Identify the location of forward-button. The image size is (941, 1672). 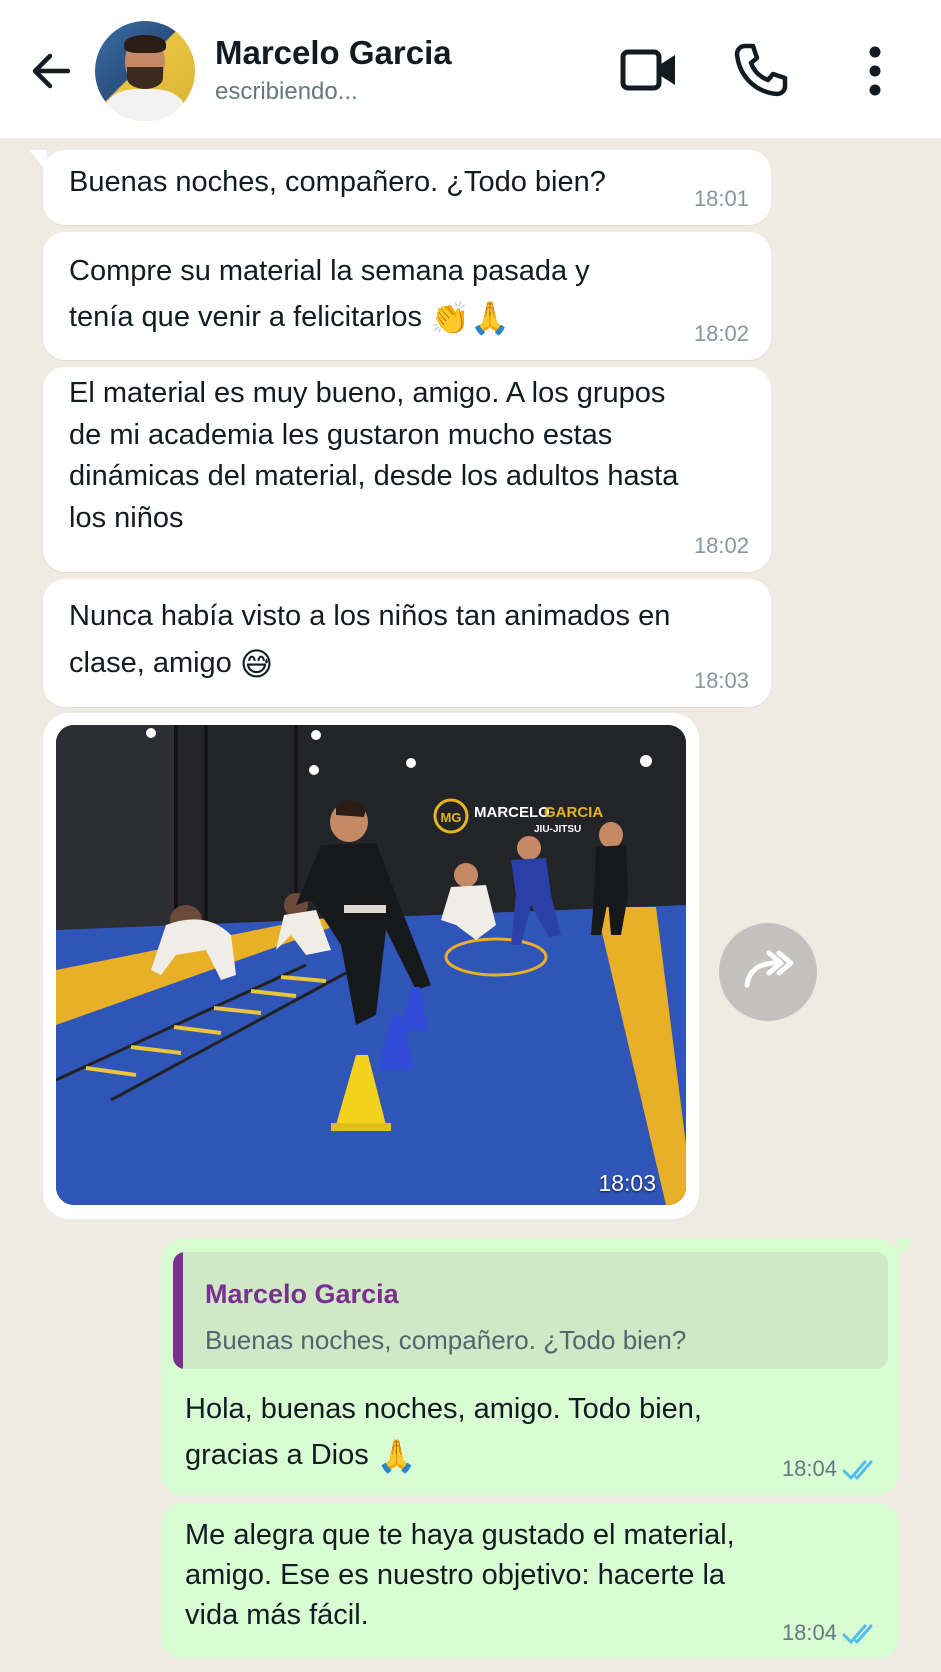
(768, 972).